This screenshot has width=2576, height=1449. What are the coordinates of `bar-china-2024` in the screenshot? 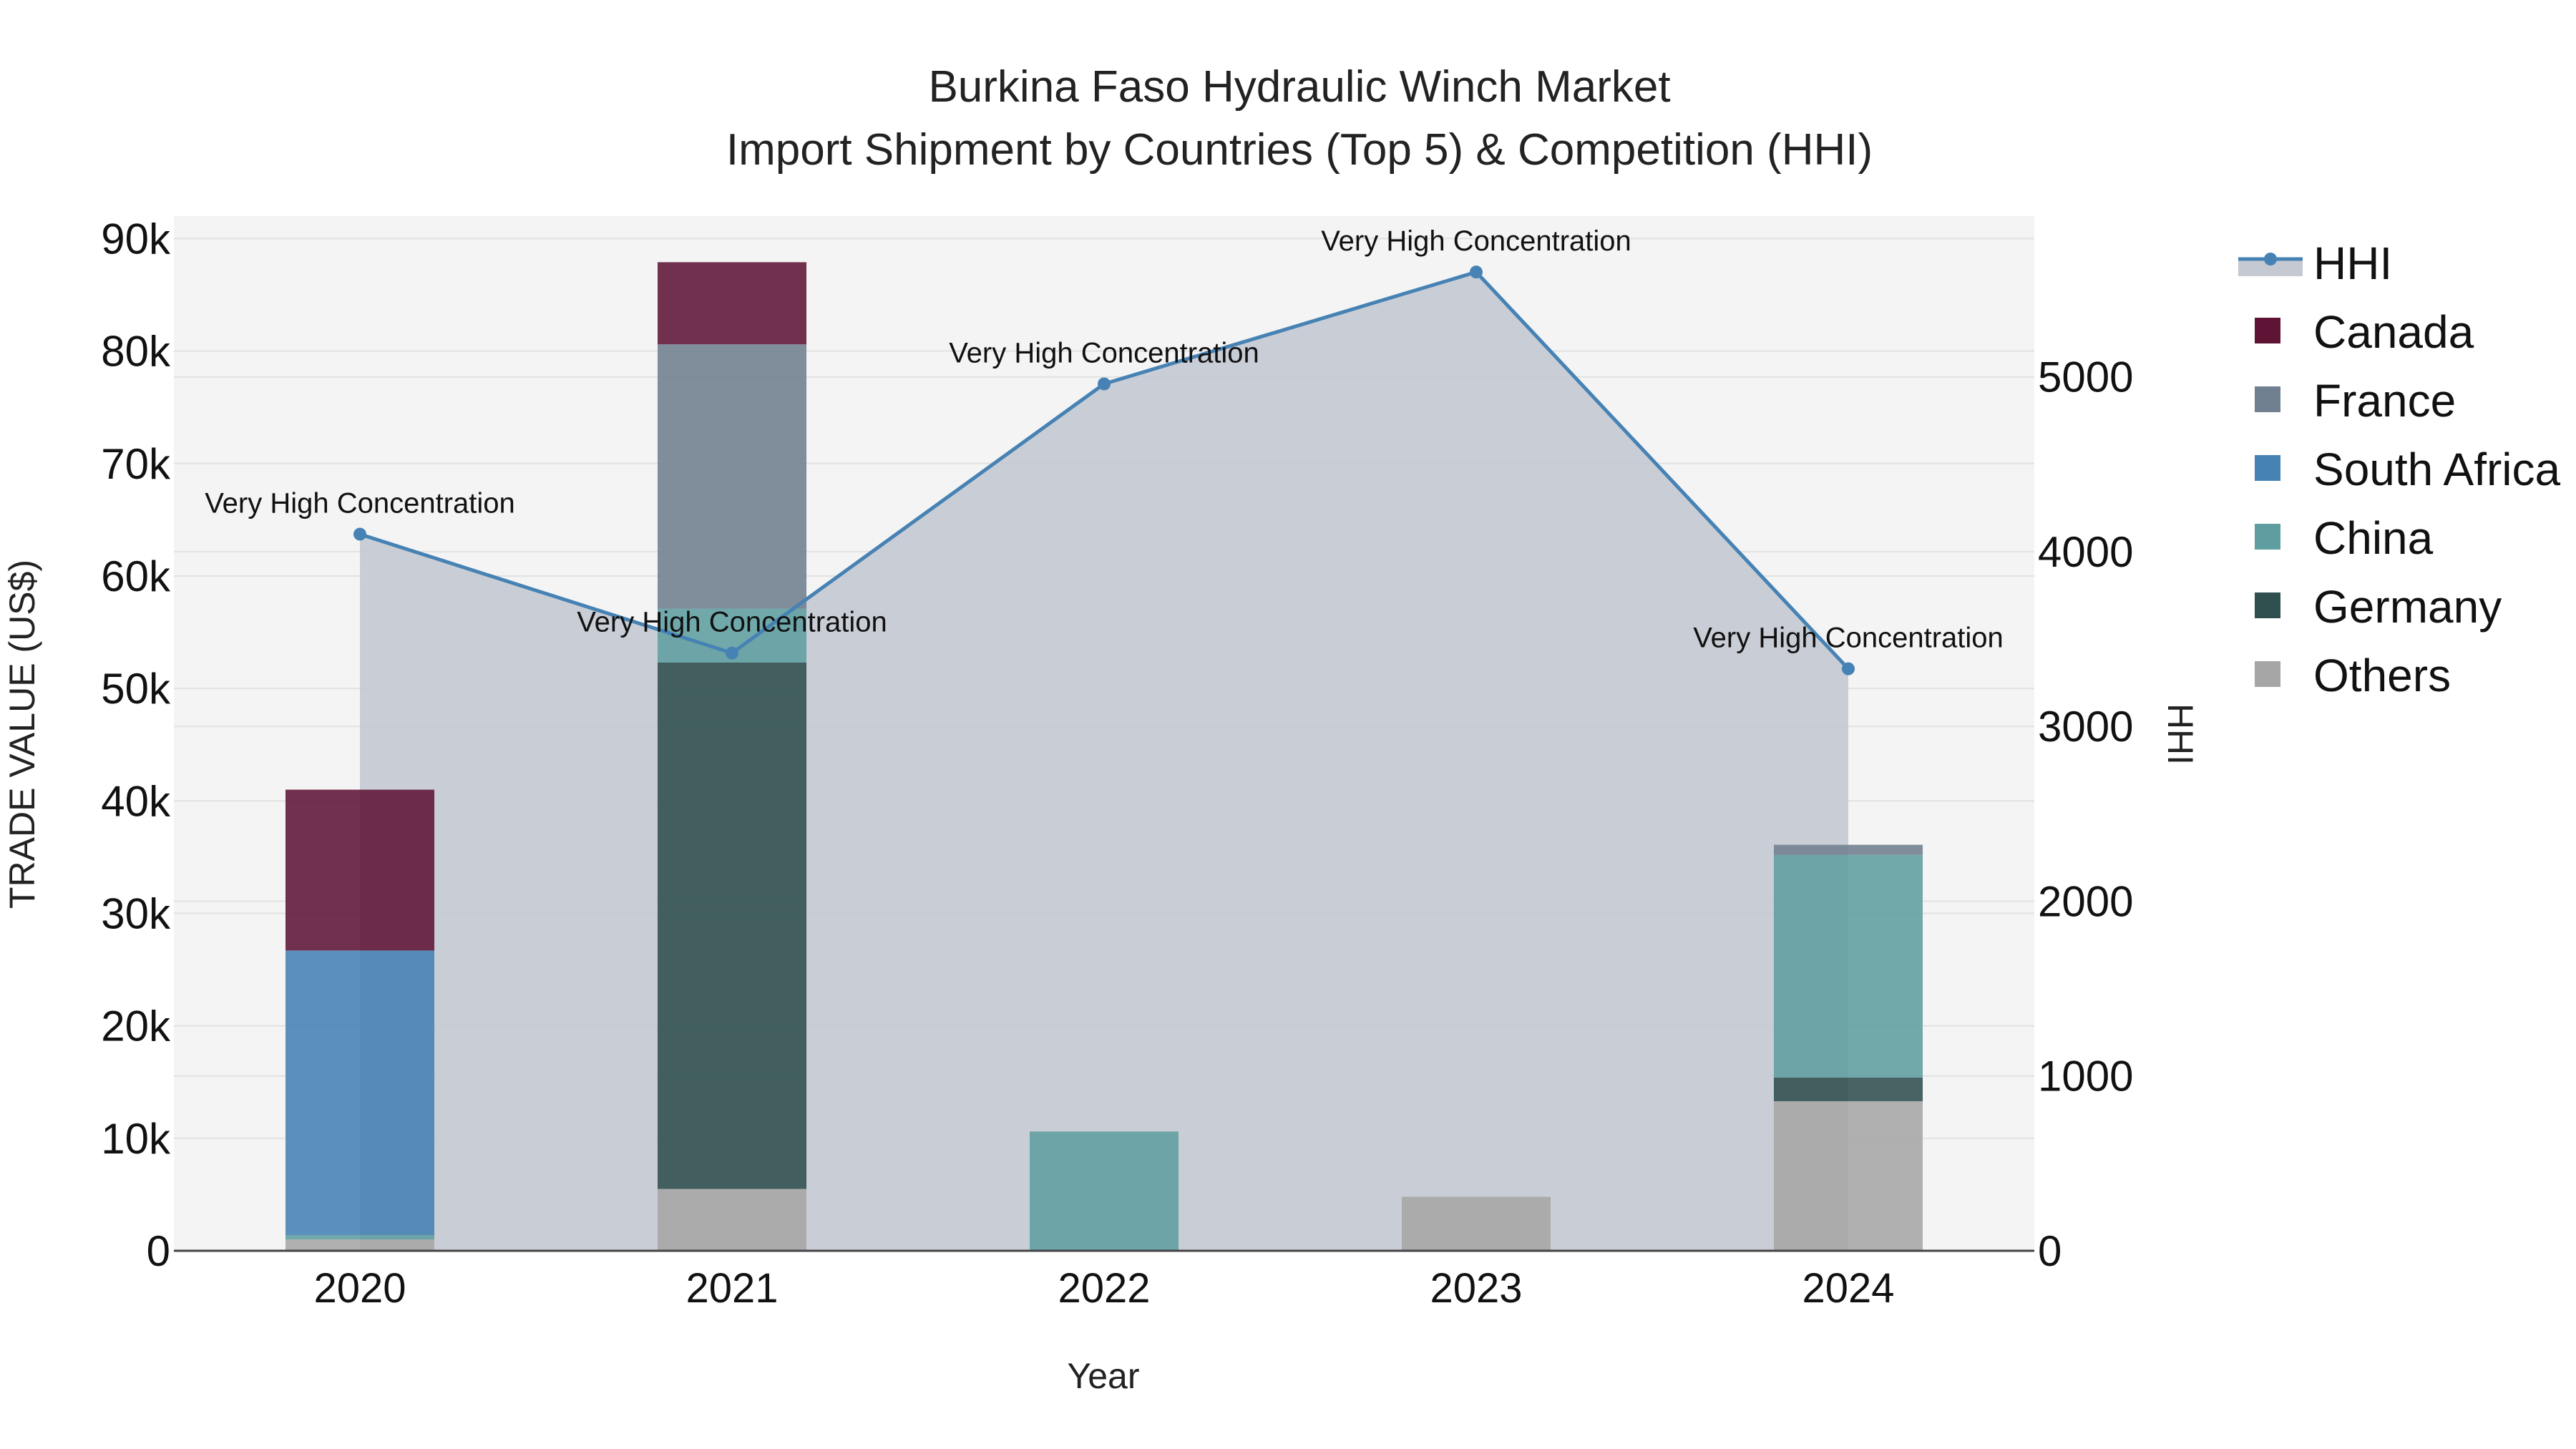 It's located at (1848, 966).